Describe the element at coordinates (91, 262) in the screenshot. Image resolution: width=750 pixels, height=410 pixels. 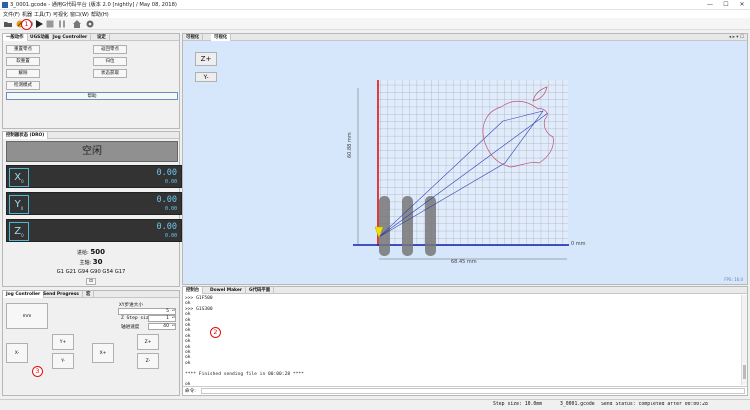
I see `spindle-speed: 主轴: 30` at that location.